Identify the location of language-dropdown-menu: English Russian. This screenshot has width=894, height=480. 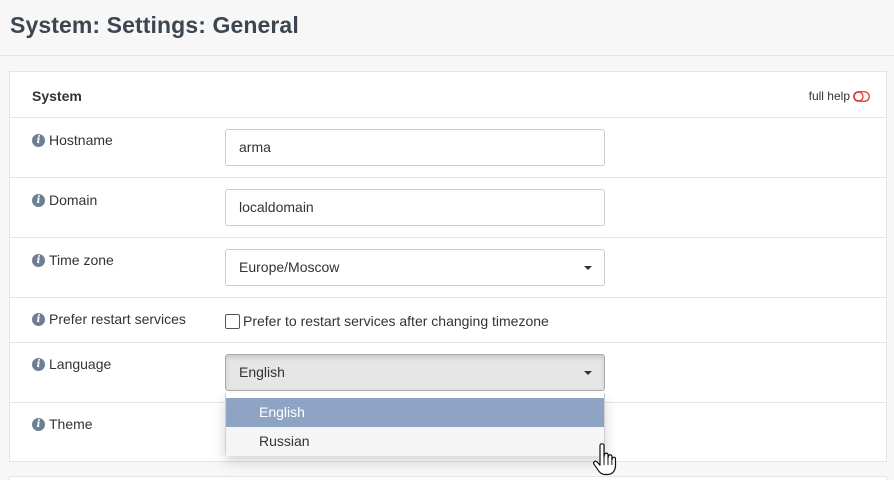
(415, 424).